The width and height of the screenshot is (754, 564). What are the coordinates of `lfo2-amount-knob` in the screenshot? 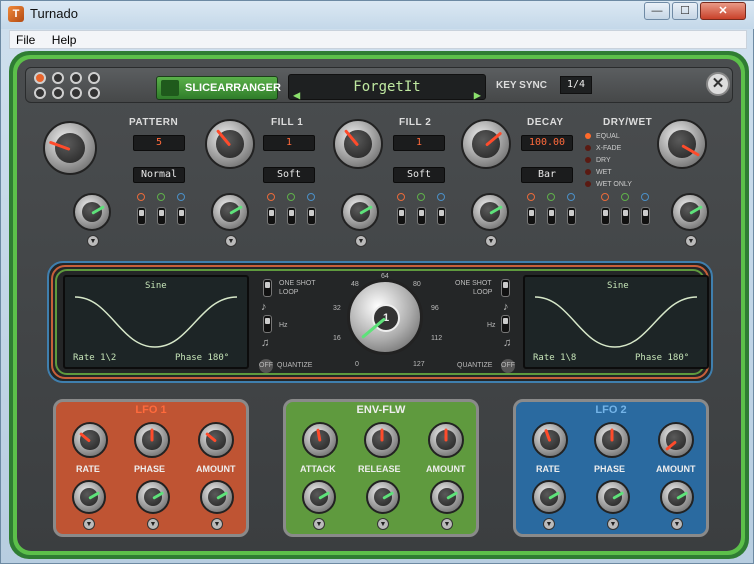 It's located at (676, 440).